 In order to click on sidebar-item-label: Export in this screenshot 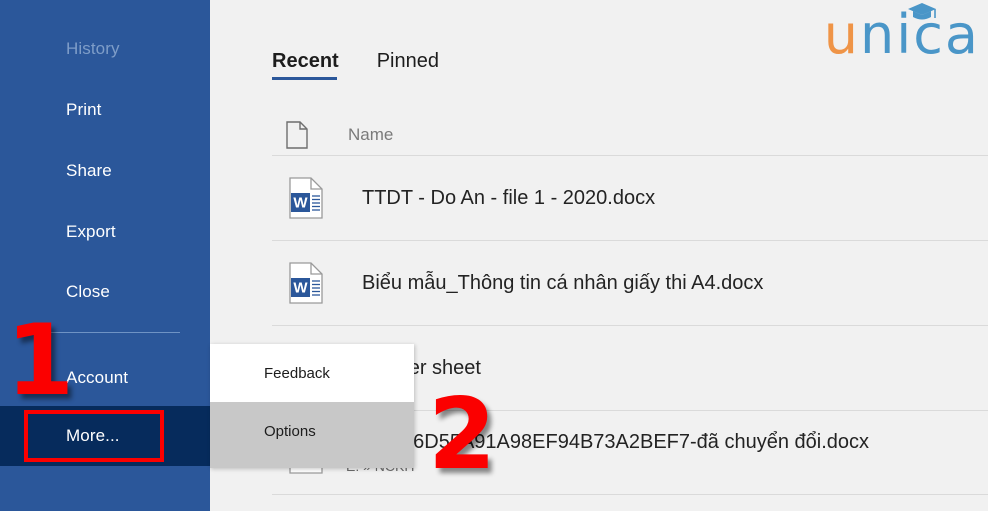, I will do `click(91, 231)`.